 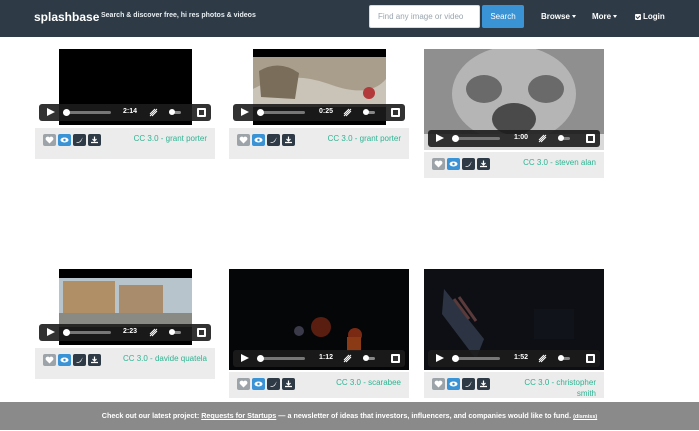 I want to click on video-player: 2:14, so click(x=125, y=87).